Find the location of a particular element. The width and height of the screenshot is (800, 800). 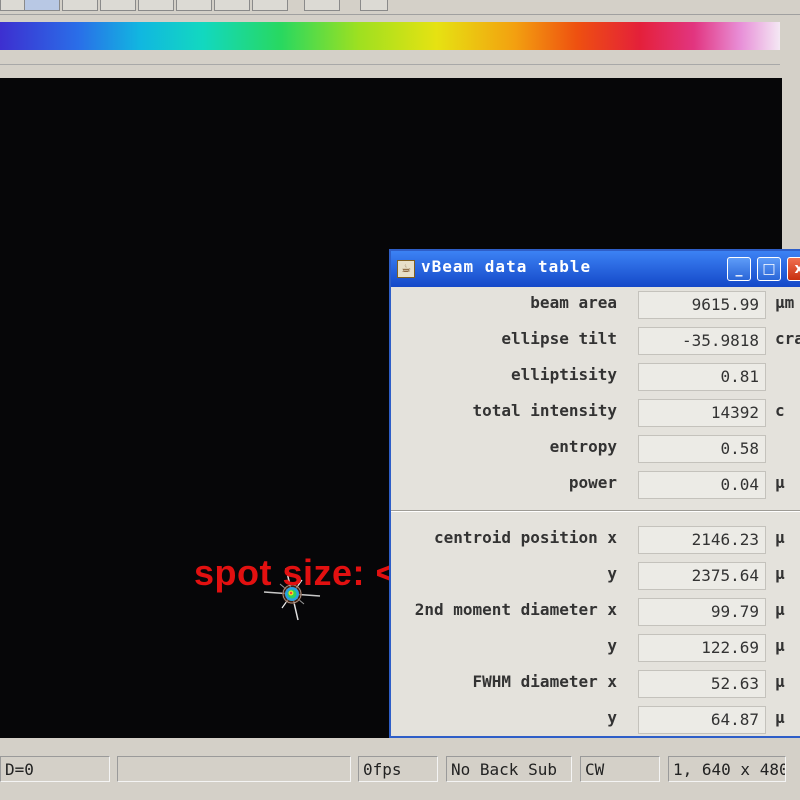

table-row: y 64.87 µ is located at coordinates (595, 719).